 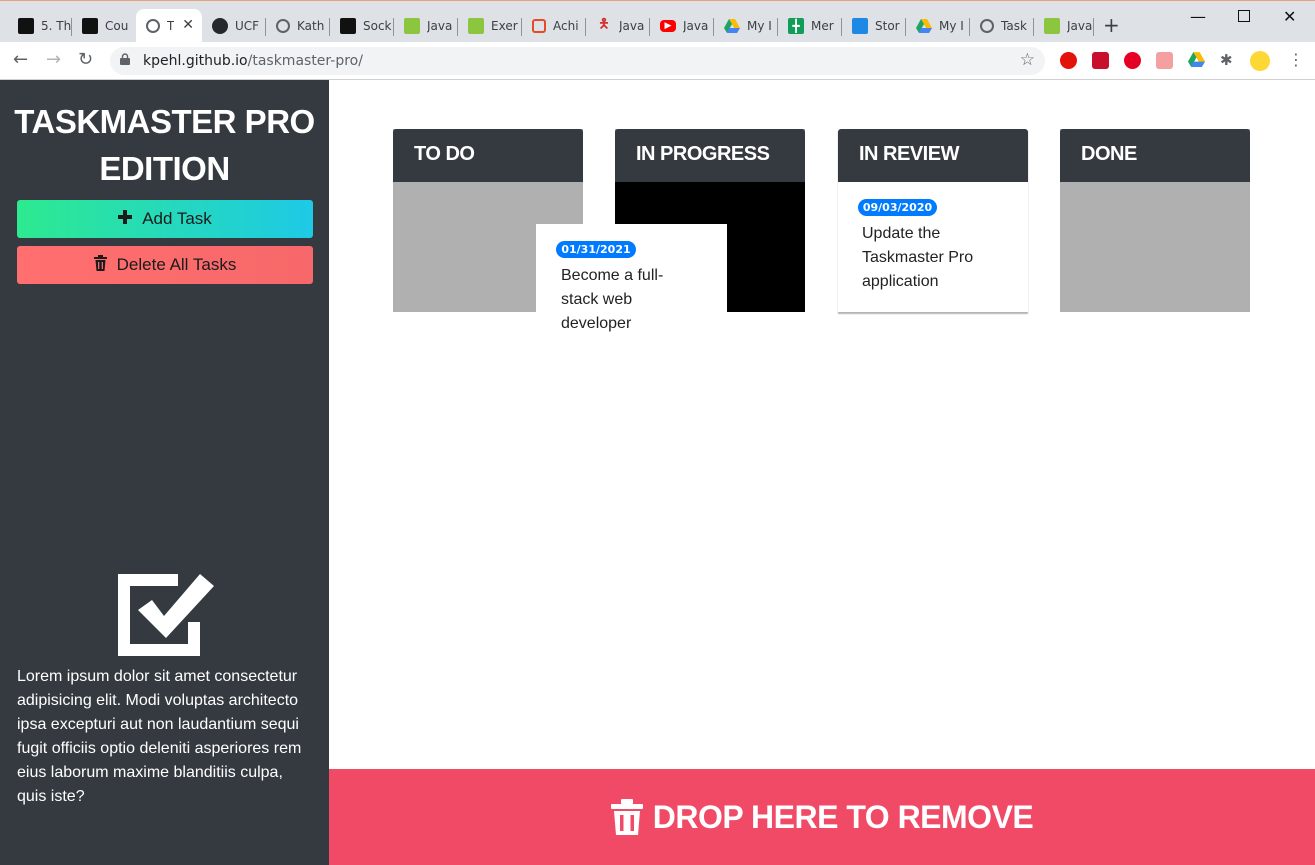 What do you see at coordinates (623, 300) in the screenshot?
I see `task-description: Become a full-stack web developer` at bounding box center [623, 300].